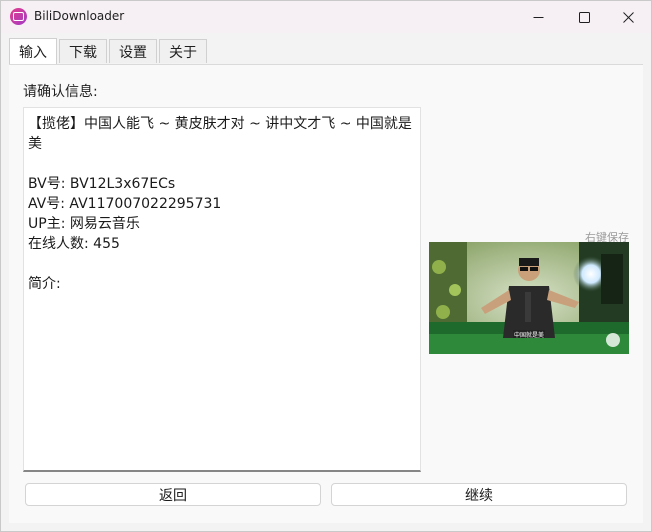 The image size is (652, 532). What do you see at coordinates (183, 51) in the screenshot?
I see `tab-about: 关于` at bounding box center [183, 51].